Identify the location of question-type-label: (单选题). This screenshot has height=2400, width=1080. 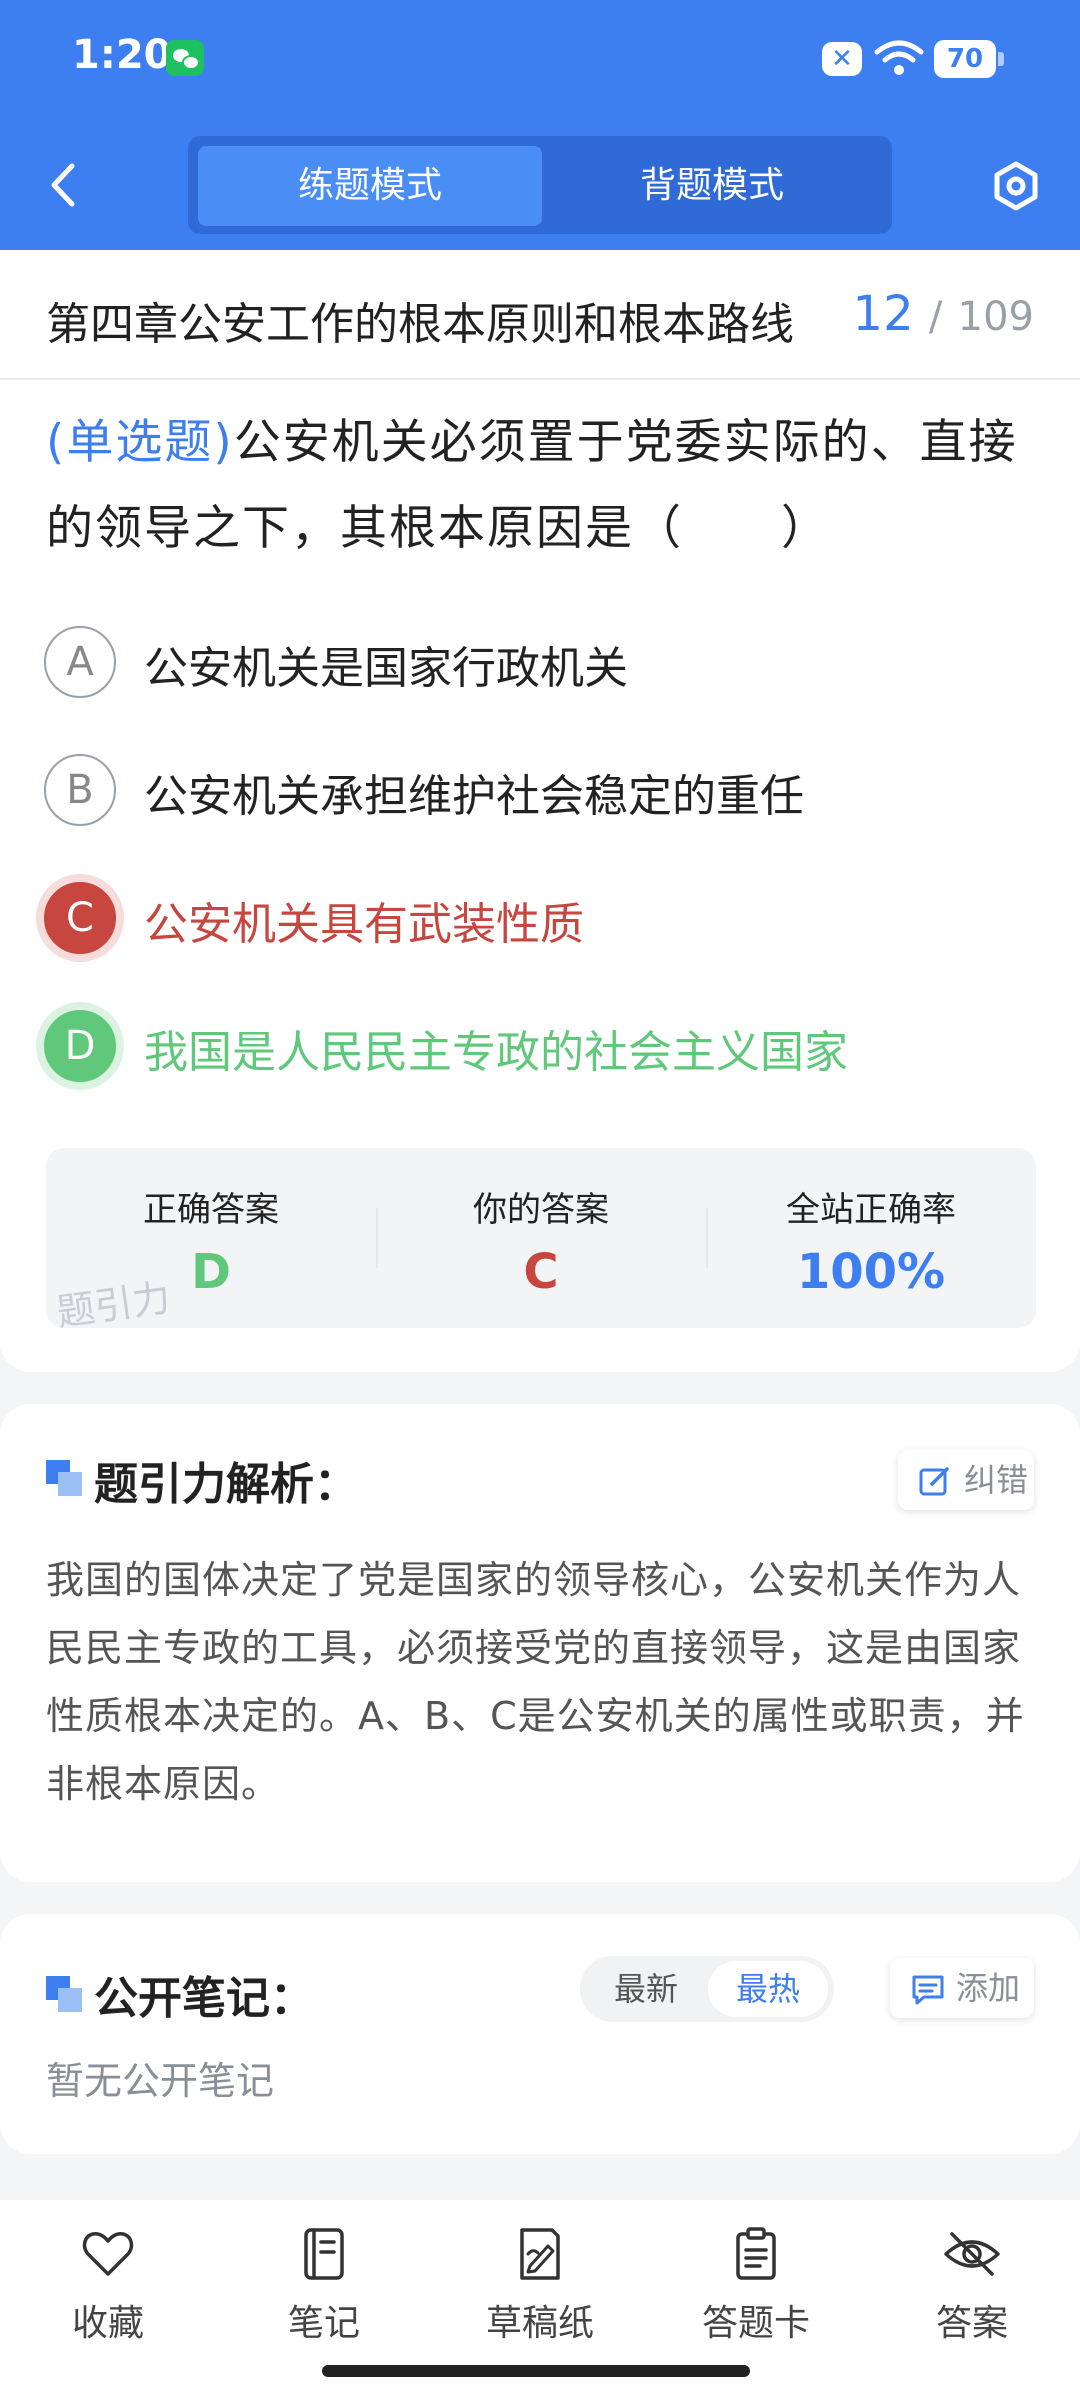
(140, 442).